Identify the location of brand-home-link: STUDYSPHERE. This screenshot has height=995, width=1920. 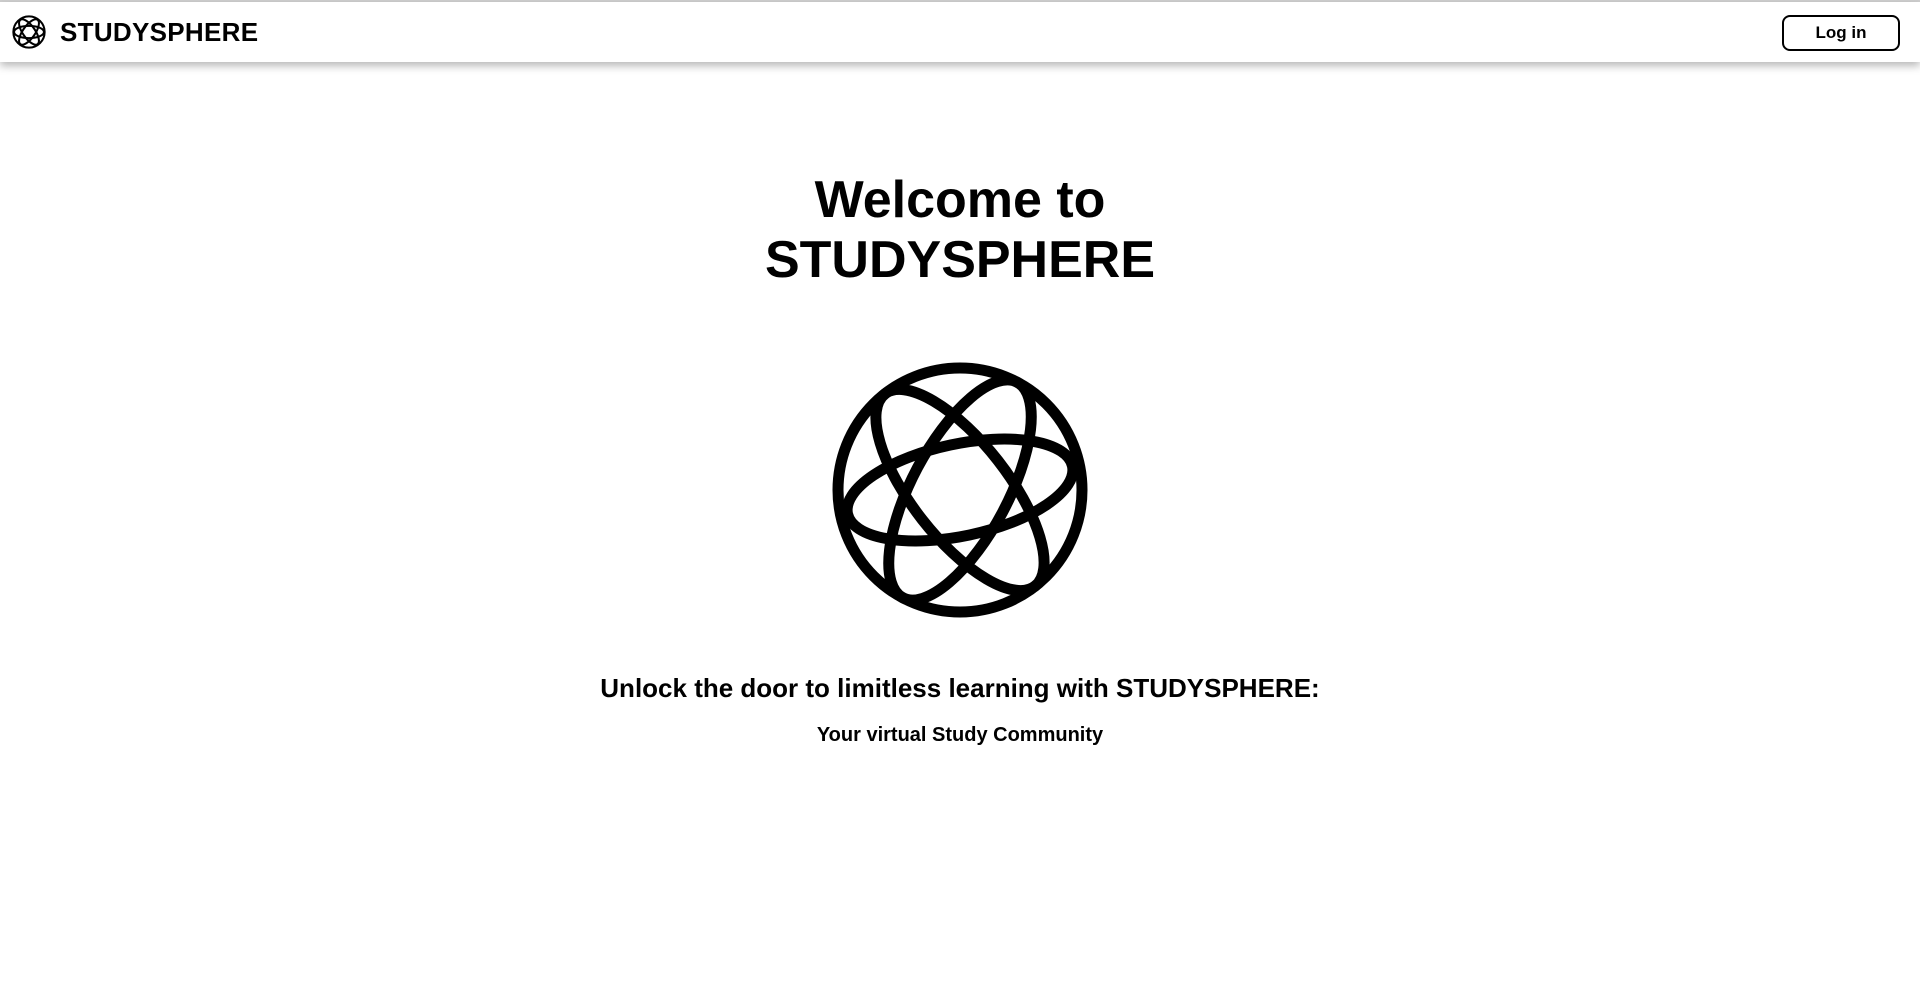
(135, 32).